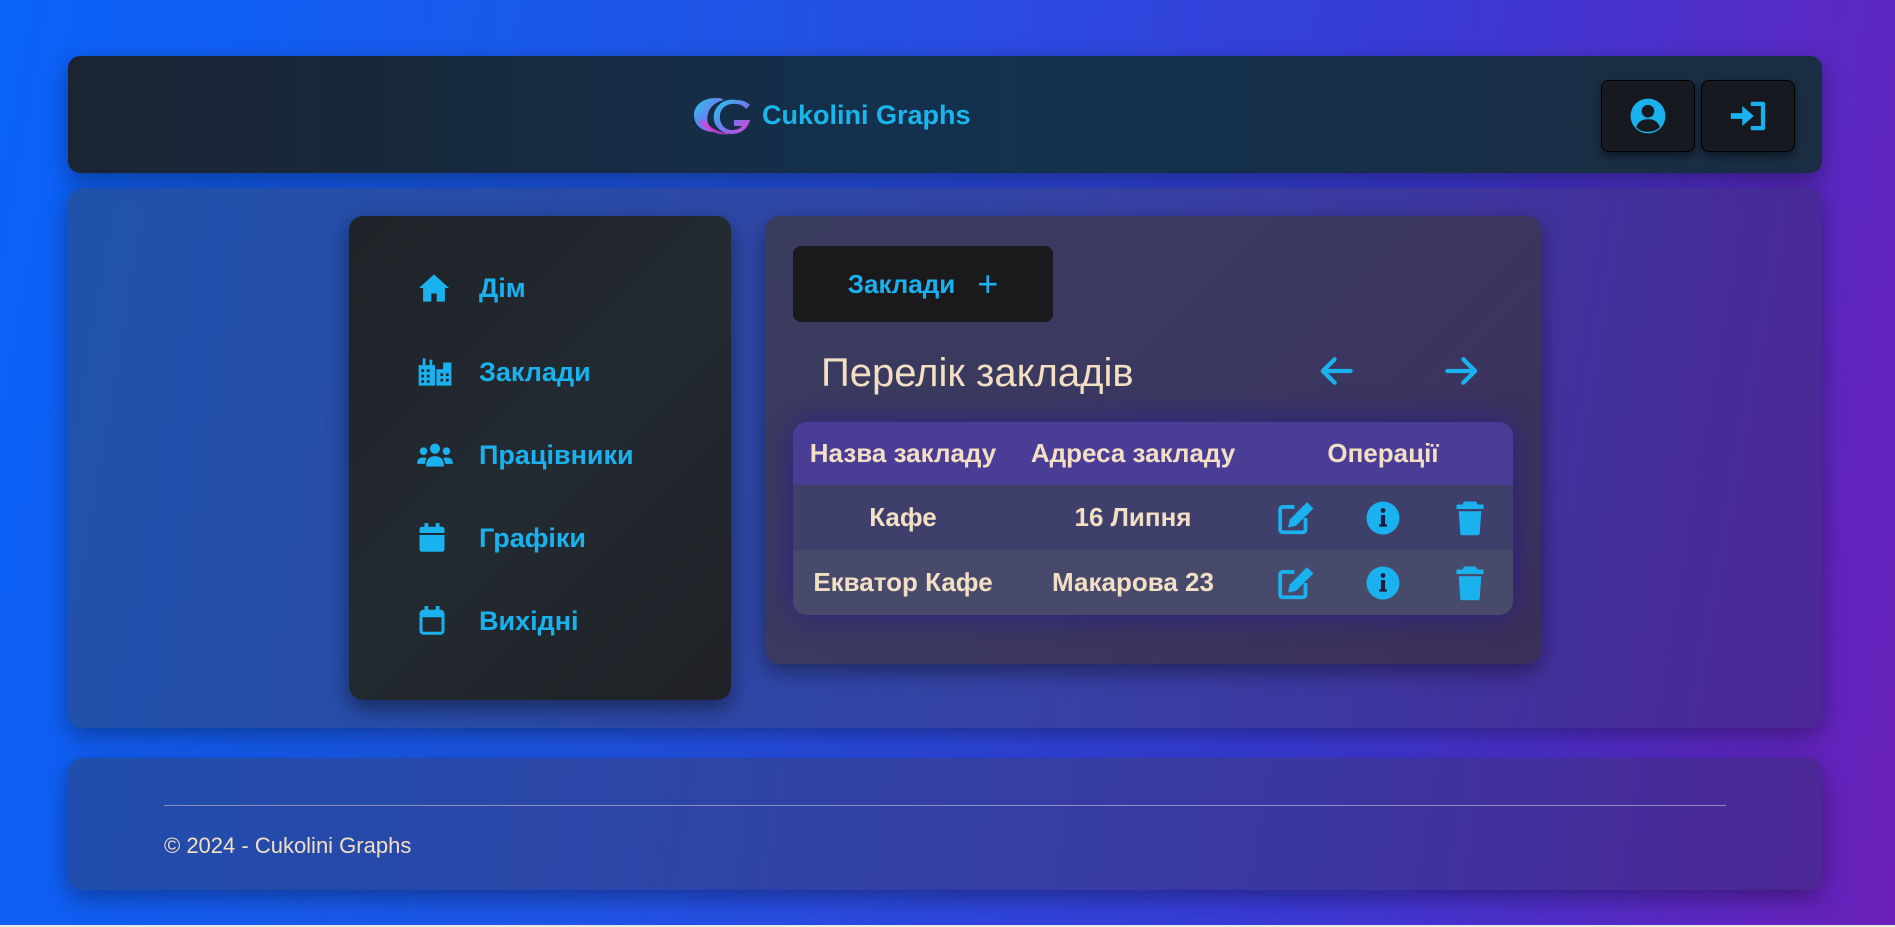  What do you see at coordinates (977, 373) in the screenshot?
I see `page-title: Перелік закладів` at bounding box center [977, 373].